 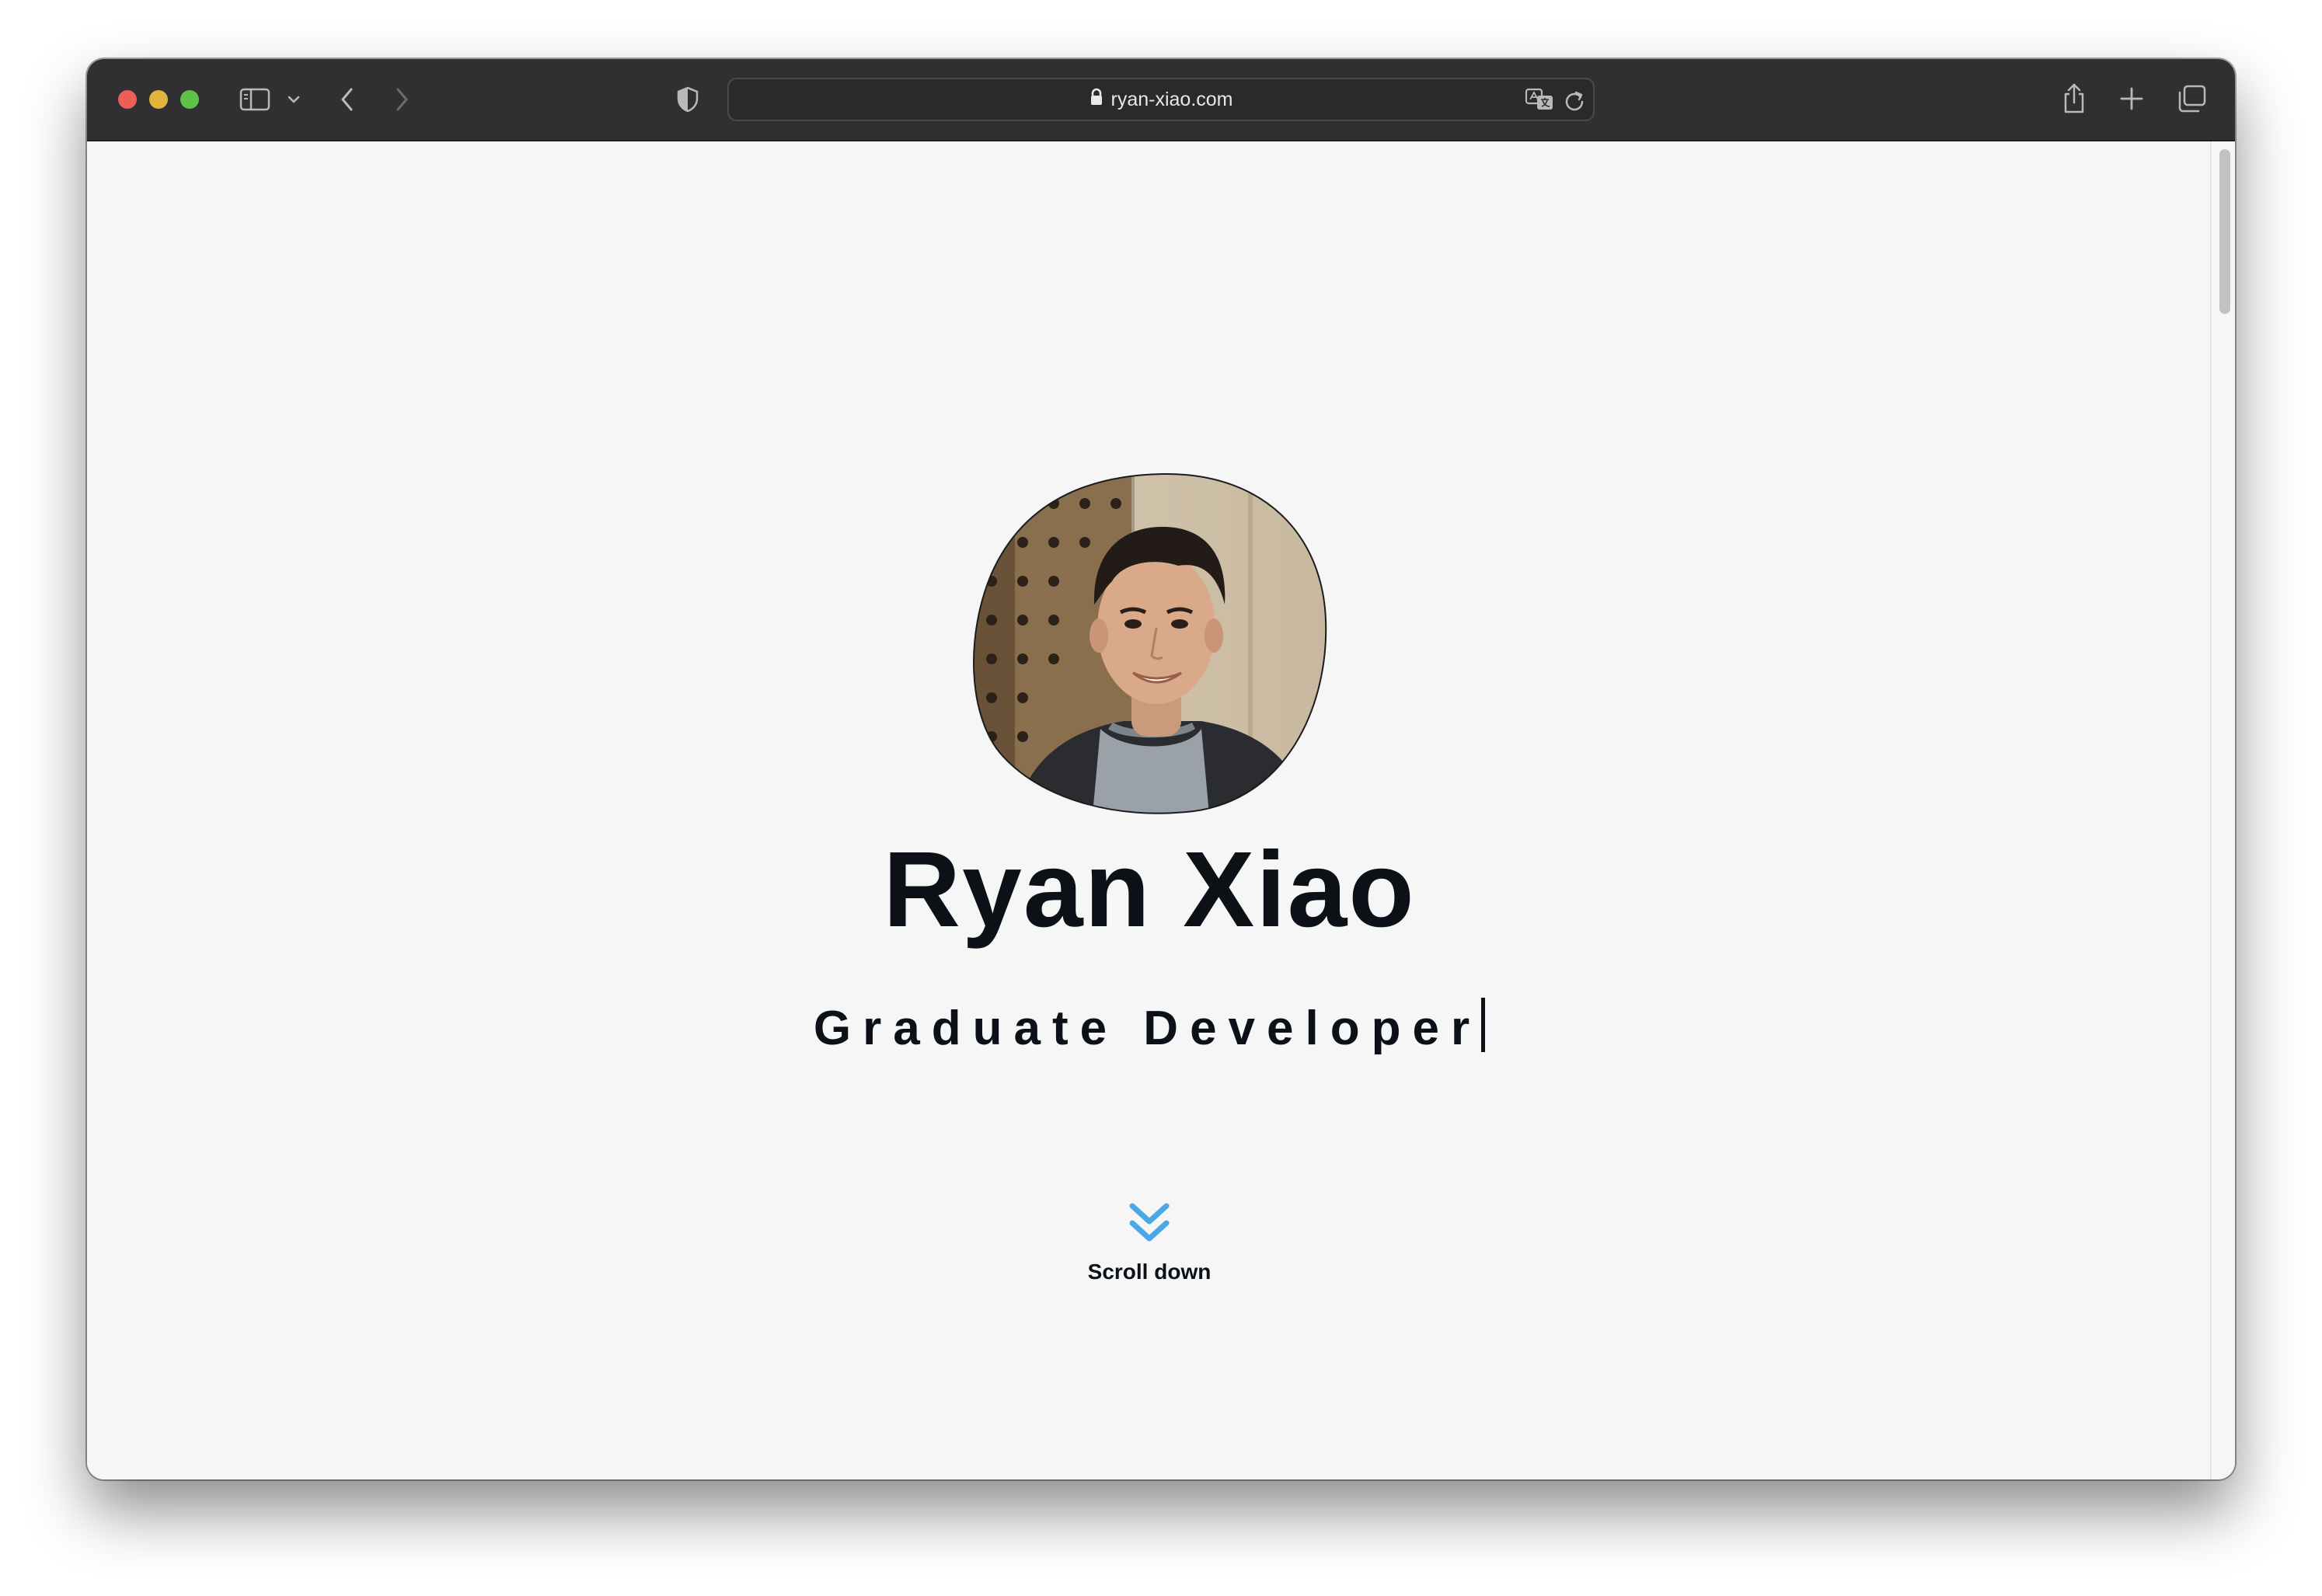 What do you see at coordinates (1171, 99) in the screenshot?
I see `url-text: ryan-xiao.com` at bounding box center [1171, 99].